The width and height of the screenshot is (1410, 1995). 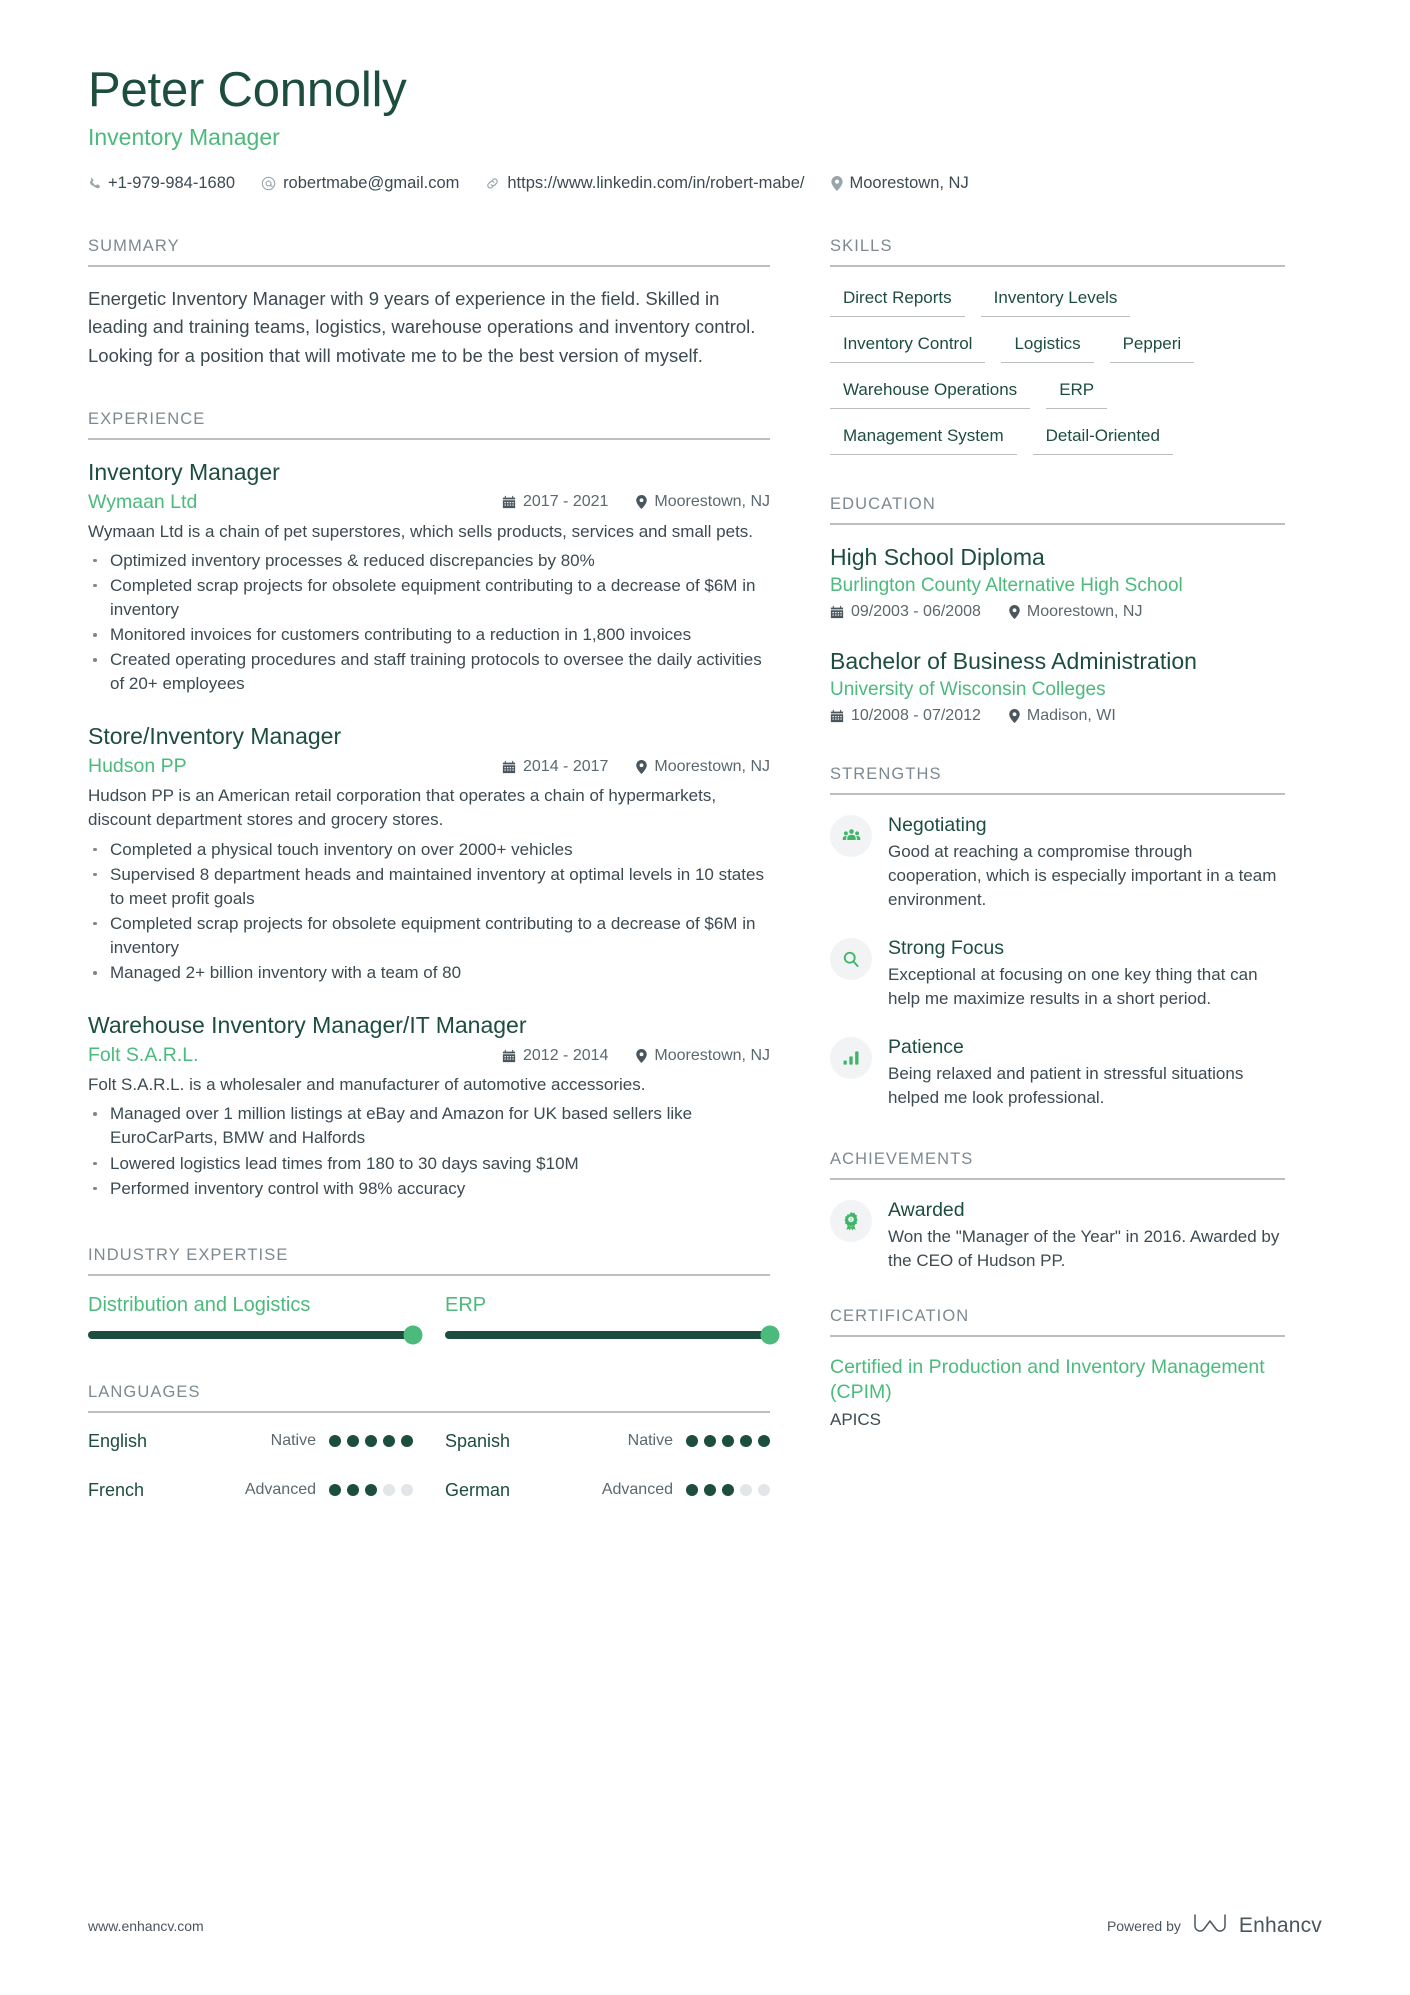 I want to click on experience-dates-text: 2014 - 2017, so click(x=566, y=766).